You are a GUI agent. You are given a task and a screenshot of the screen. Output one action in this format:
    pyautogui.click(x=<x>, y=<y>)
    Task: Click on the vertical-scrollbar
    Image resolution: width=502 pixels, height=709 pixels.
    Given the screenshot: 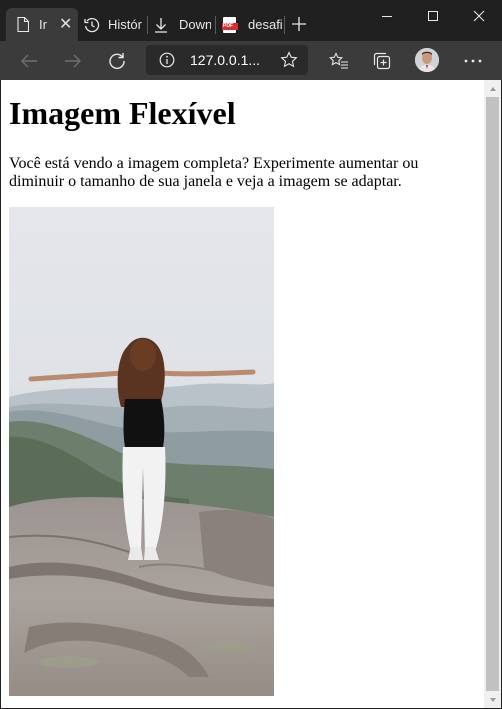 What is the action you would take?
    pyautogui.click(x=492, y=394)
    